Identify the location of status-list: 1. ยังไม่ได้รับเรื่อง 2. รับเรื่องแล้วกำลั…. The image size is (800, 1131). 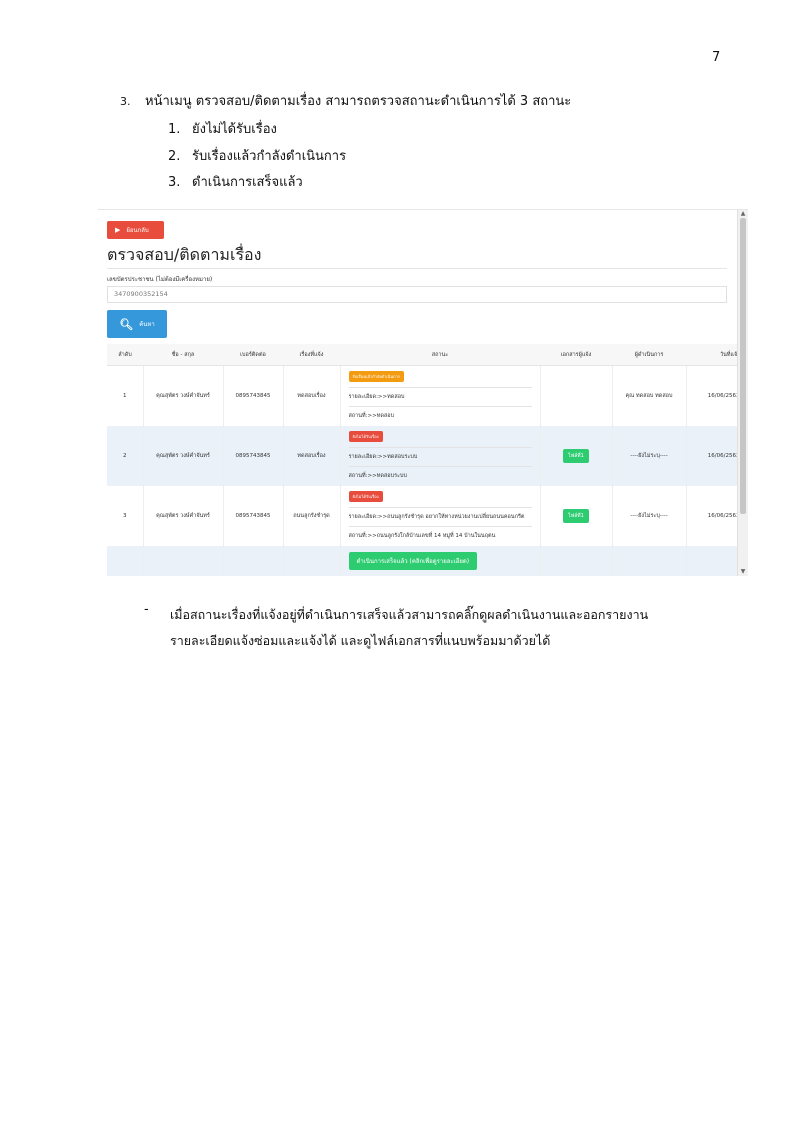
(257, 157).